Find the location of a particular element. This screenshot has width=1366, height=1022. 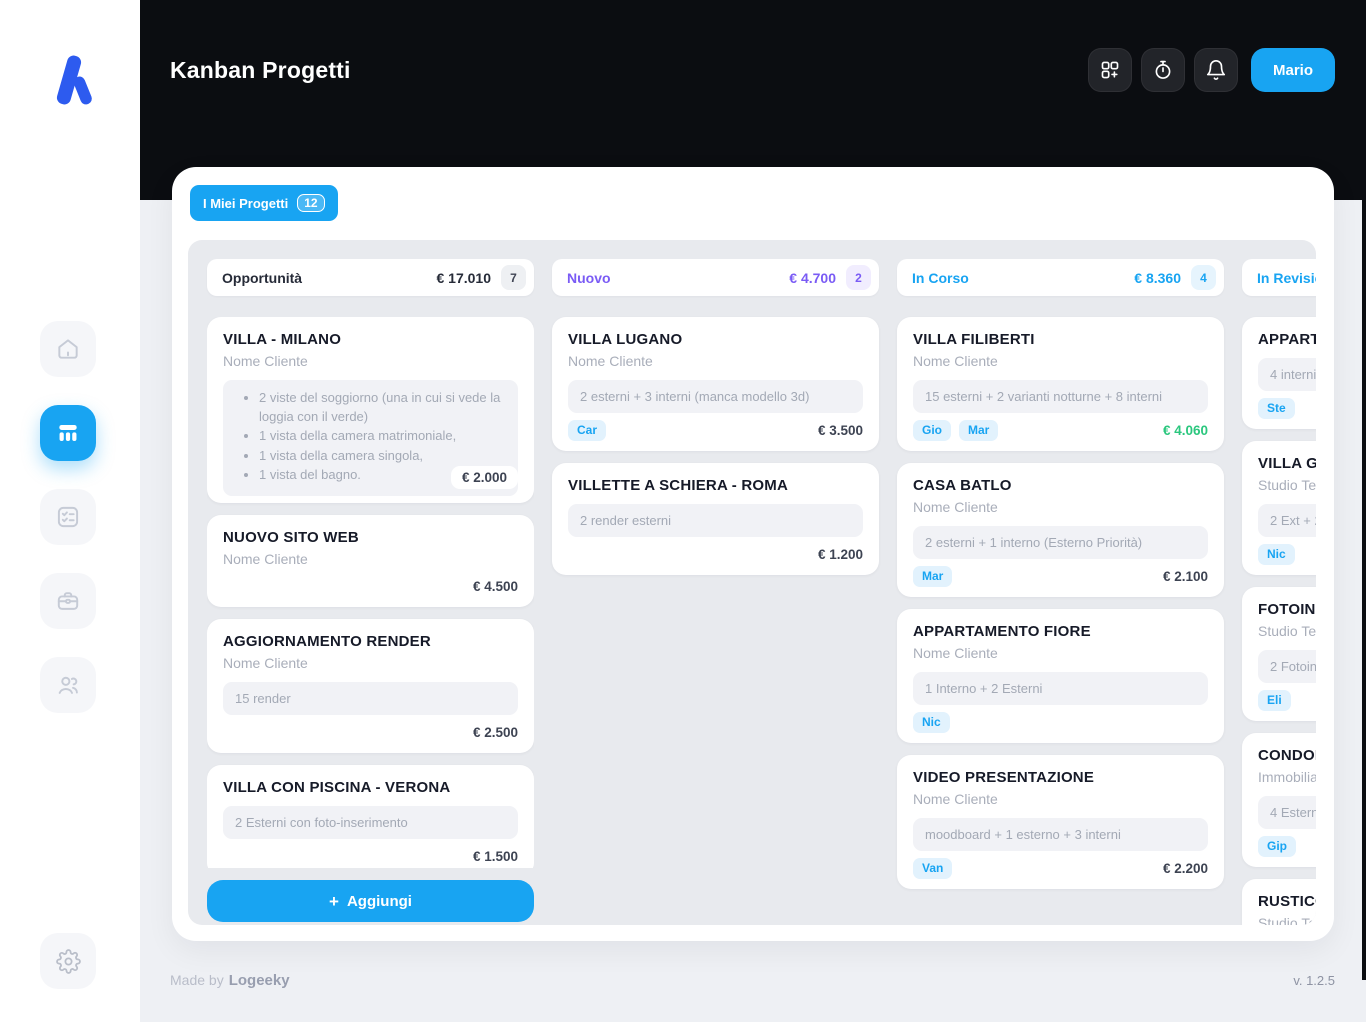

card-tag: Car is located at coordinates (587, 430).